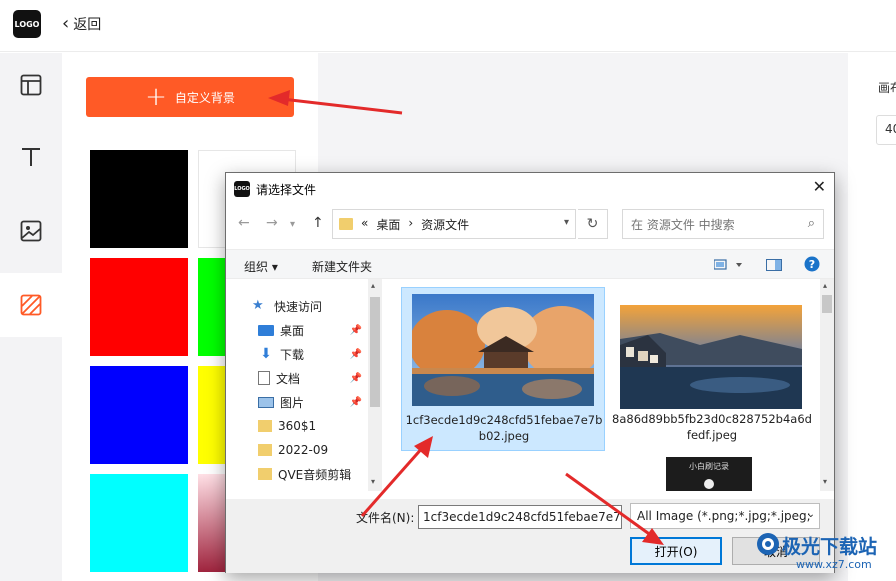  What do you see at coordinates (139, 415) in the screenshot?
I see `swatch-blue` at bounding box center [139, 415].